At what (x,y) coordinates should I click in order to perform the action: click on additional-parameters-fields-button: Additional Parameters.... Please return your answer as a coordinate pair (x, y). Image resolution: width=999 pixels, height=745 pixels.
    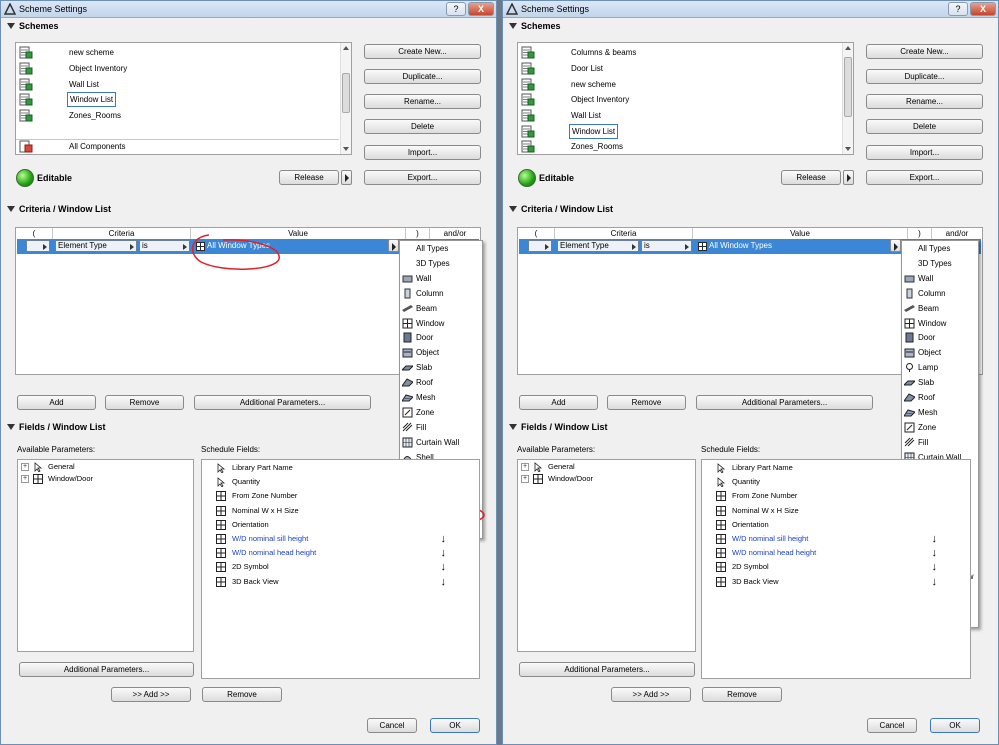
    Looking at the image, I should click on (106, 669).